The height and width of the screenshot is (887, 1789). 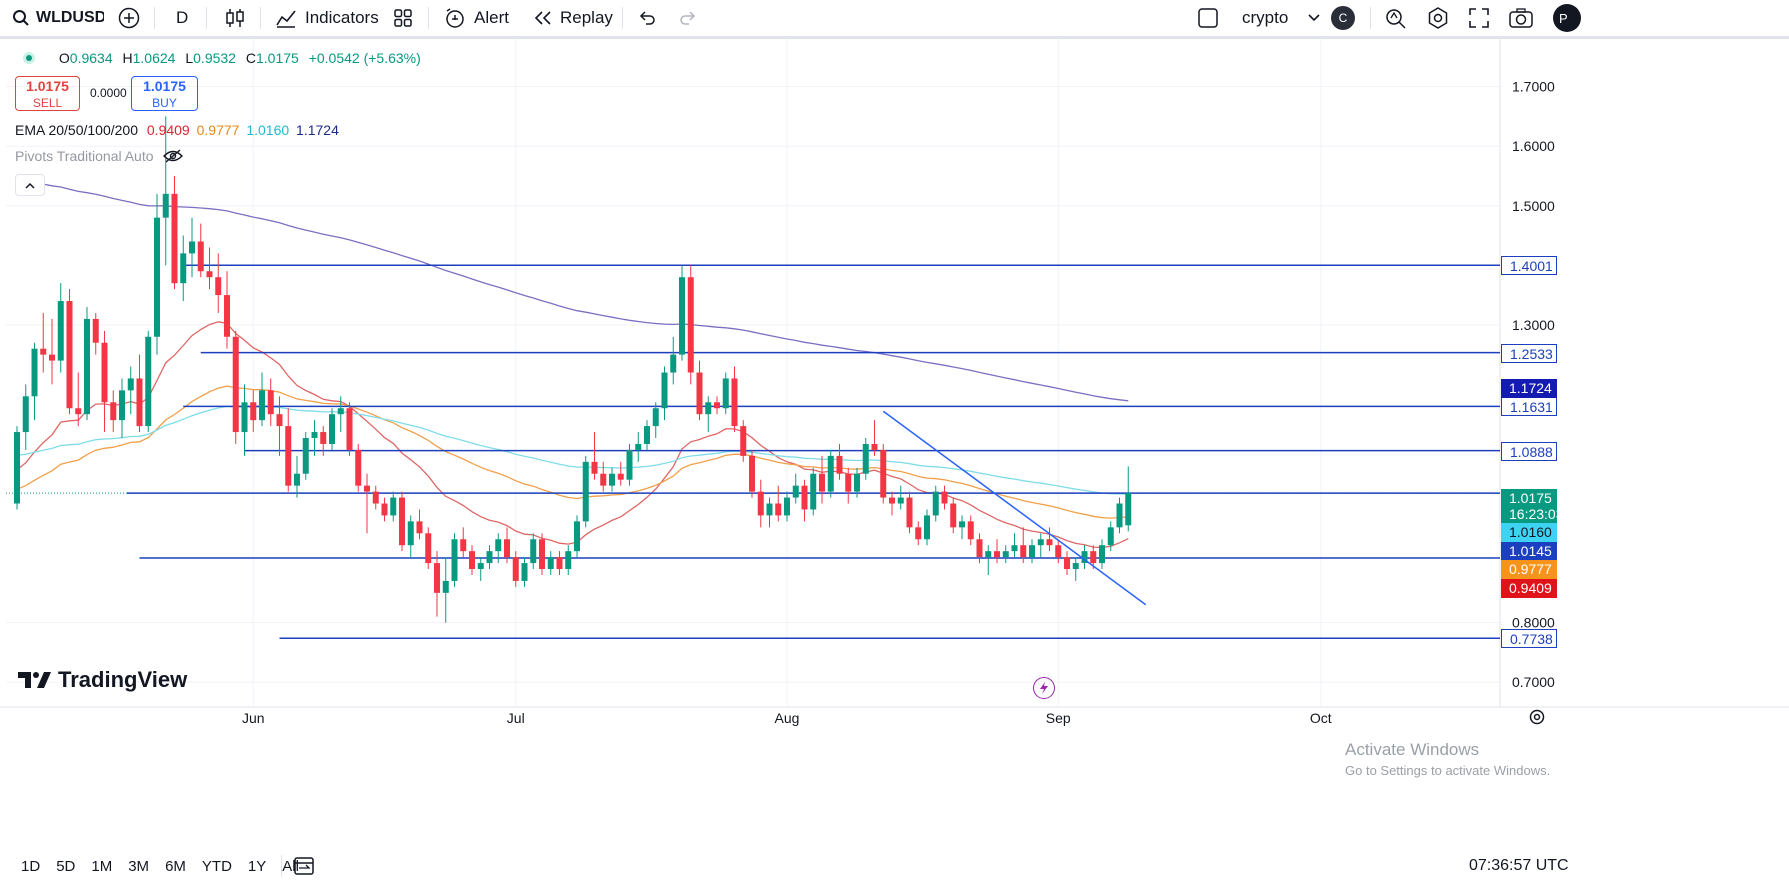 What do you see at coordinates (182, 18) in the screenshot?
I see `interval-button: D` at bounding box center [182, 18].